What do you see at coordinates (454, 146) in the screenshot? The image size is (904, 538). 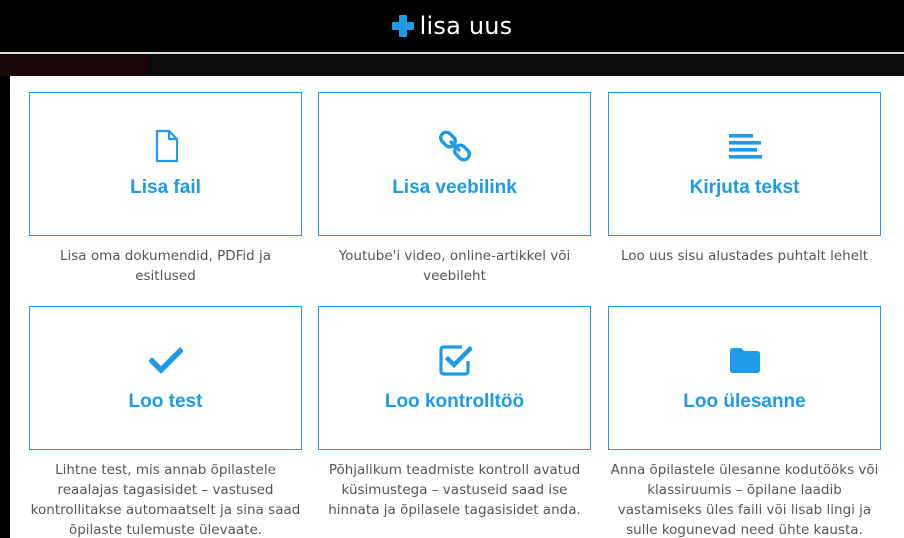 I see `link-icon` at bounding box center [454, 146].